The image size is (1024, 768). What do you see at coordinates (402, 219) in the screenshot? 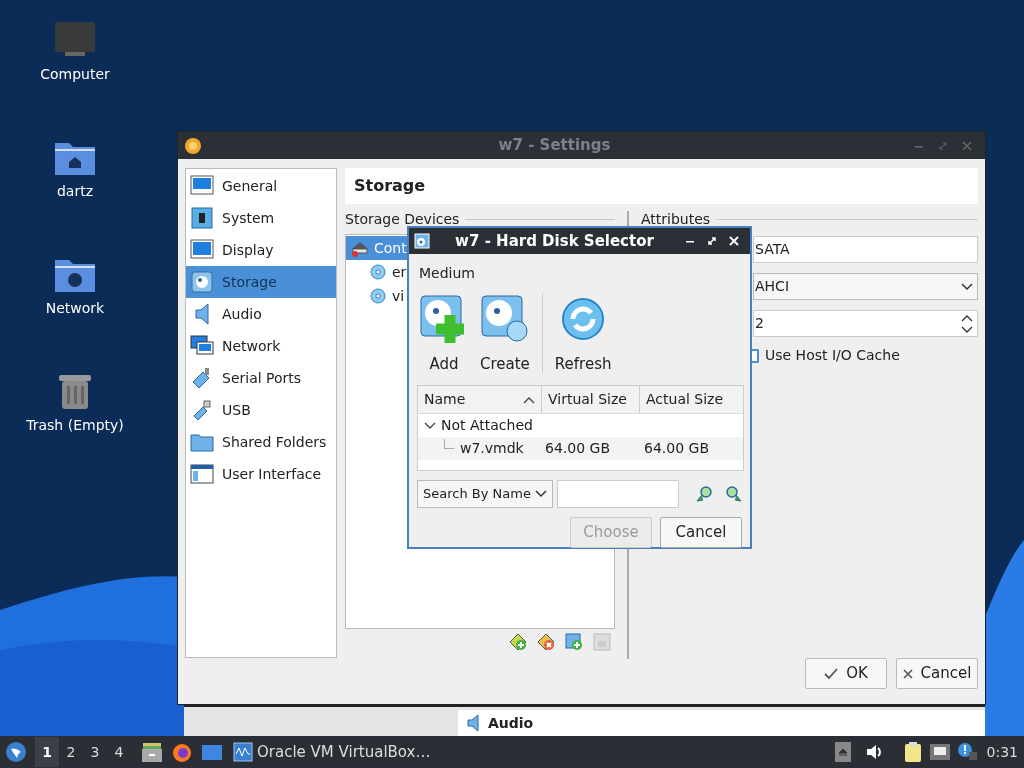
I see `section-label: Storage Devices` at bounding box center [402, 219].